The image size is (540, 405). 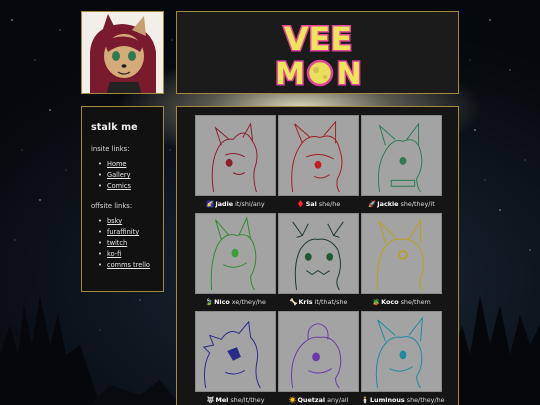 What do you see at coordinates (372, 204) in the screenshot?
I see `character-emoji: 🚀` at bounding box center [372, 204].